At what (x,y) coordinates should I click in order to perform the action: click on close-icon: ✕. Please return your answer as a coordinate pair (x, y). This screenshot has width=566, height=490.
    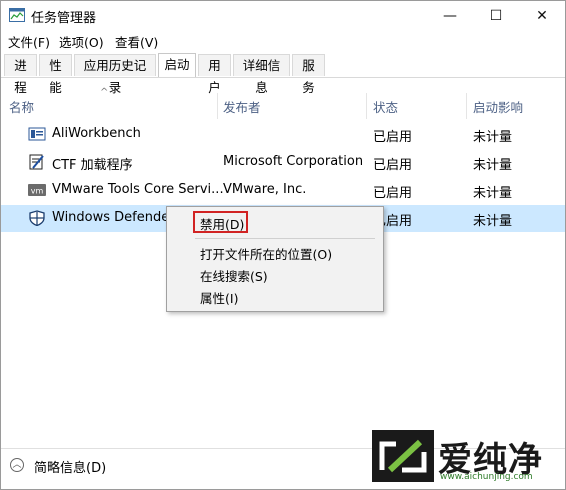
    Looking at the image, I should click on (542, 15).